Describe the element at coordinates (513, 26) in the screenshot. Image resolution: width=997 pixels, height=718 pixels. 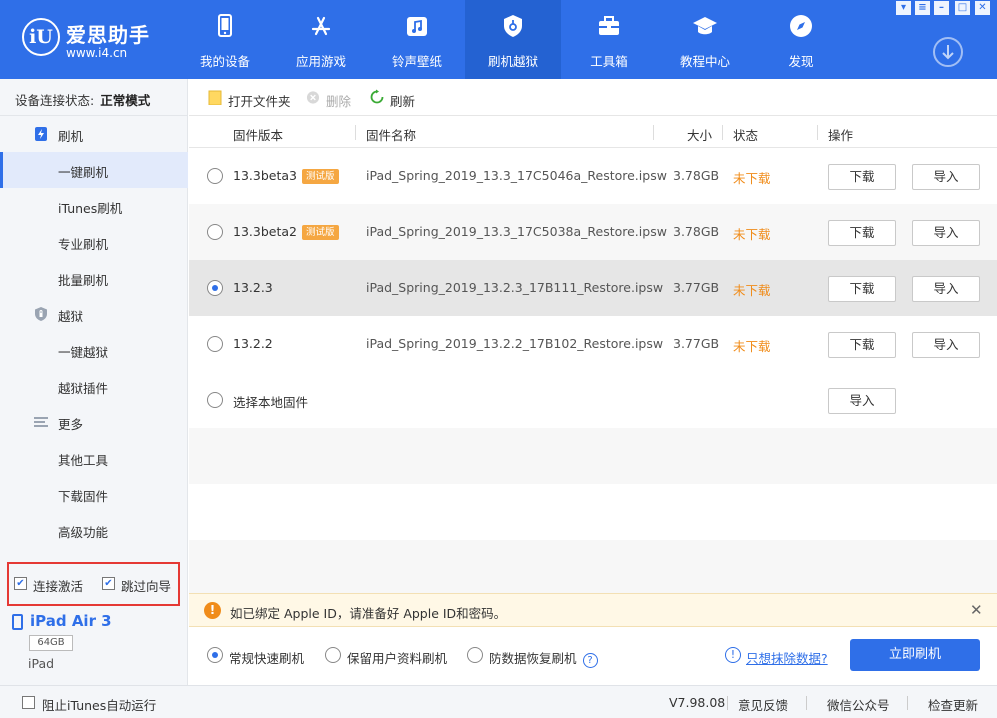
I see `shield-icon` at that location.